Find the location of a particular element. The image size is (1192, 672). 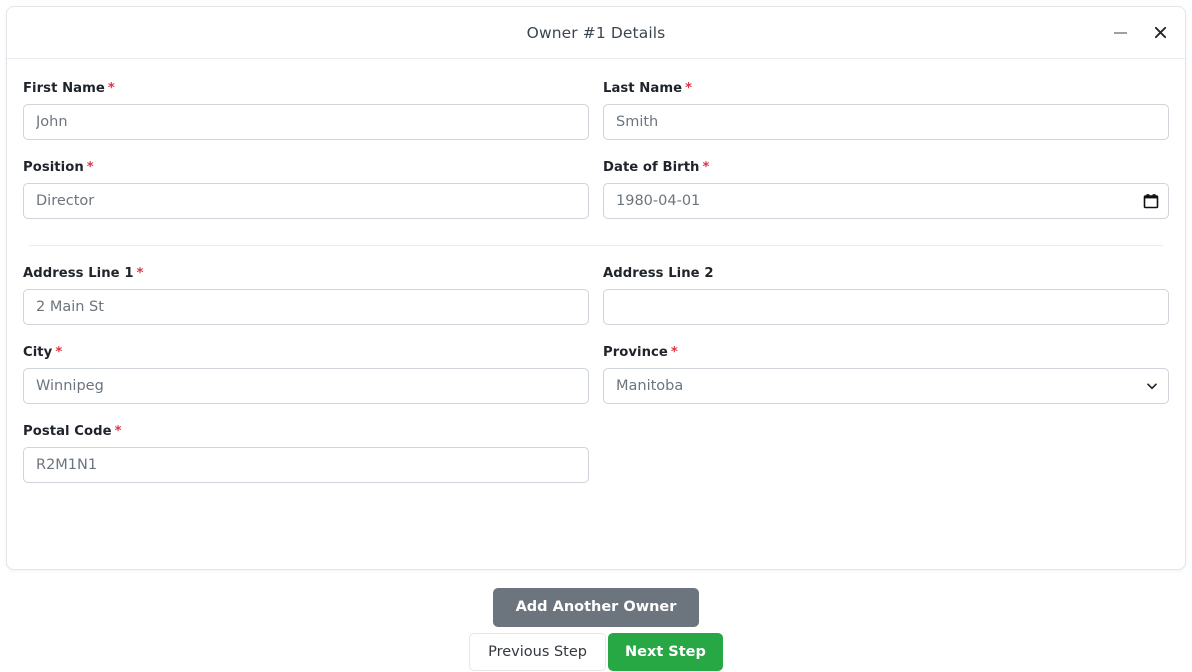

postal-code-label: Postal Code * is located at coordinates (306, 431).